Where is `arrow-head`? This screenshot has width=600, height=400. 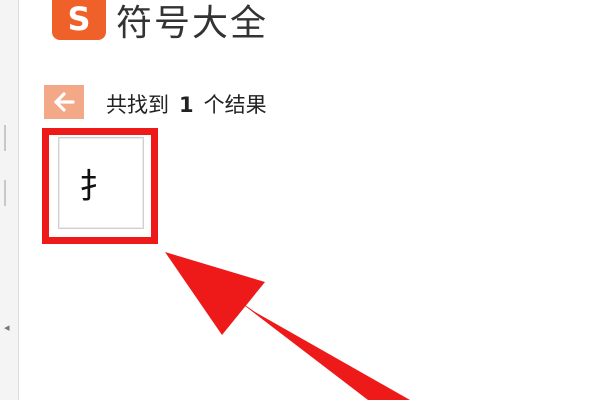
arrow-head is located at coordinates (215, 293).